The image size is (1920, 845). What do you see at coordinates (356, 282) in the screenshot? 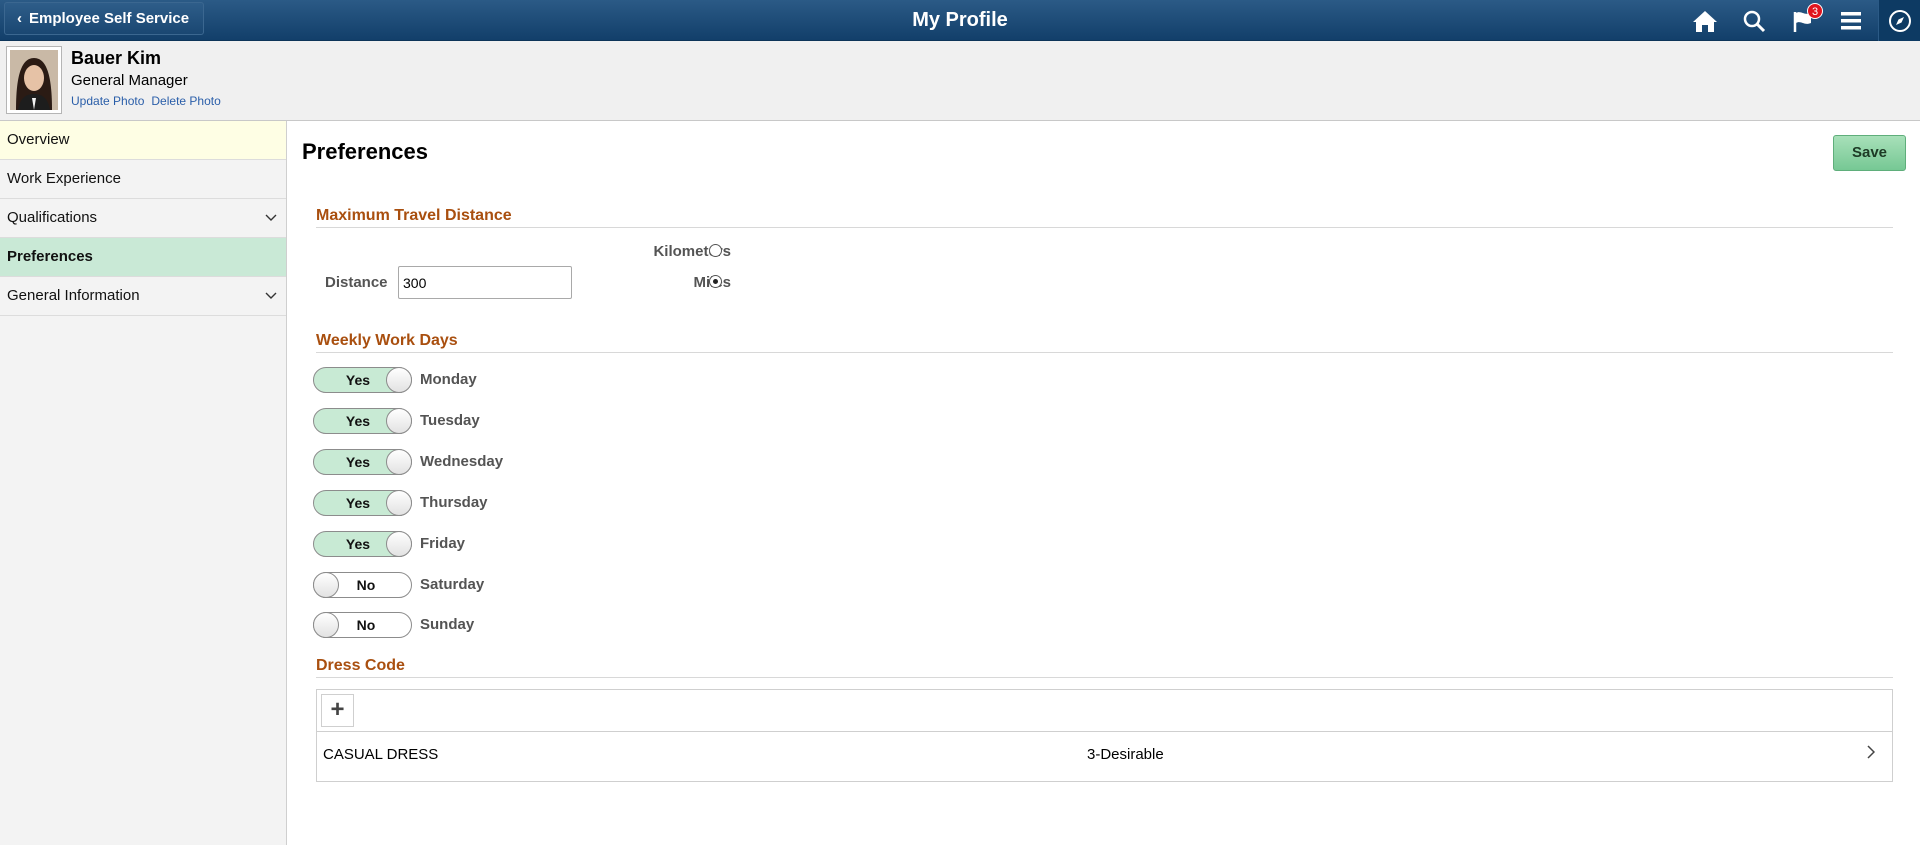
I see `distance-label: Distance` at bounding box center [356, 282].